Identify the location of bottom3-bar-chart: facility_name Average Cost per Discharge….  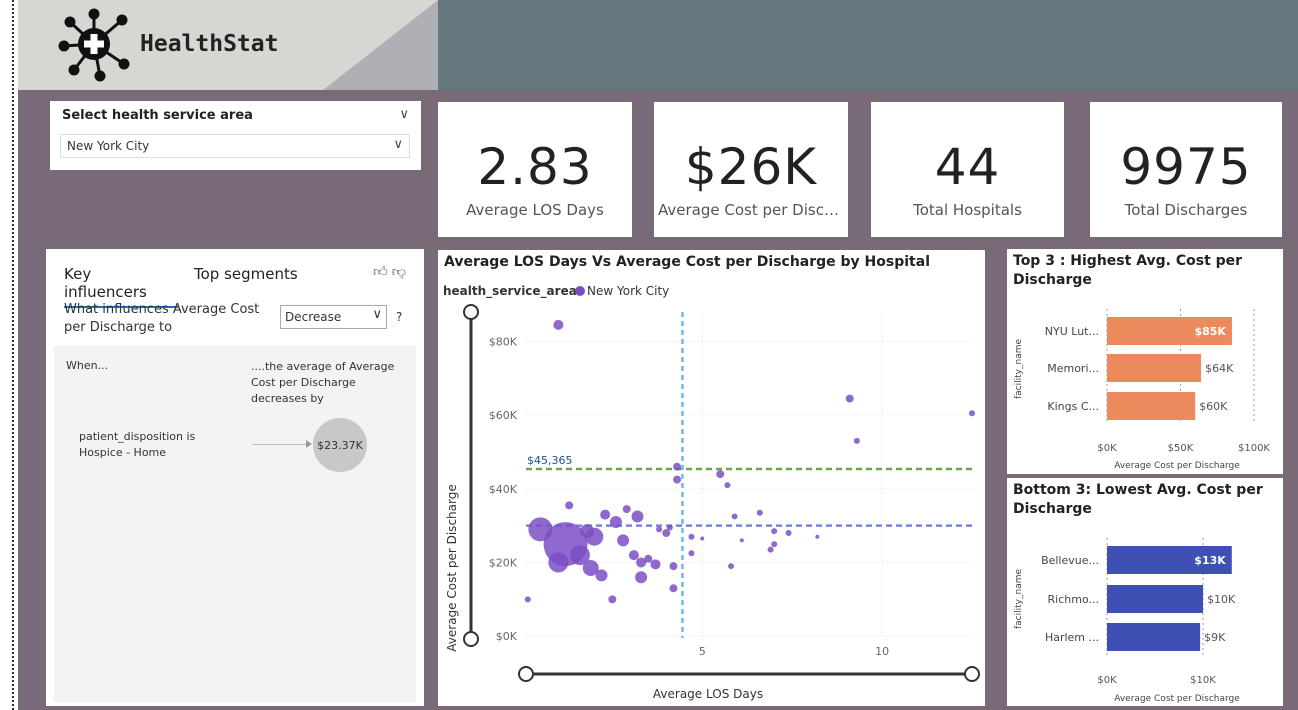
(1127, 621).